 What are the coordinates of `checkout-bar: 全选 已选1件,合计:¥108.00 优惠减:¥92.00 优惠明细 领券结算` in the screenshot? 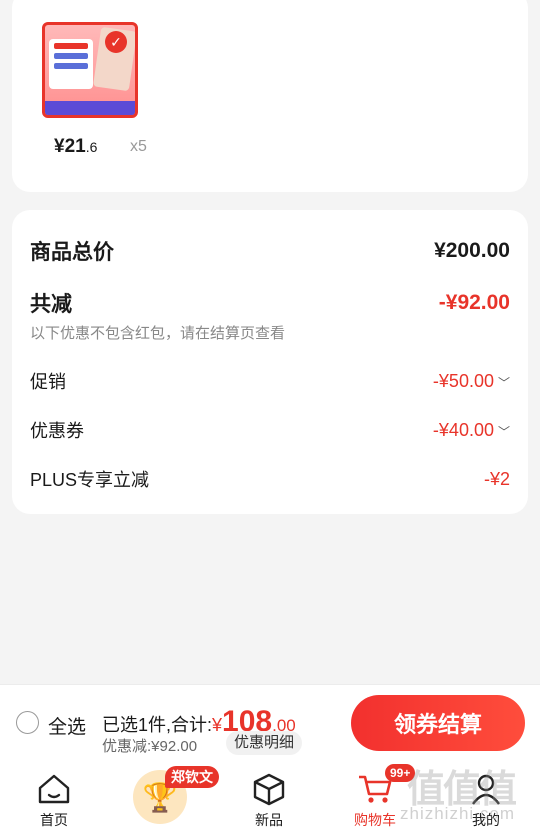 It's located at (270, 722).